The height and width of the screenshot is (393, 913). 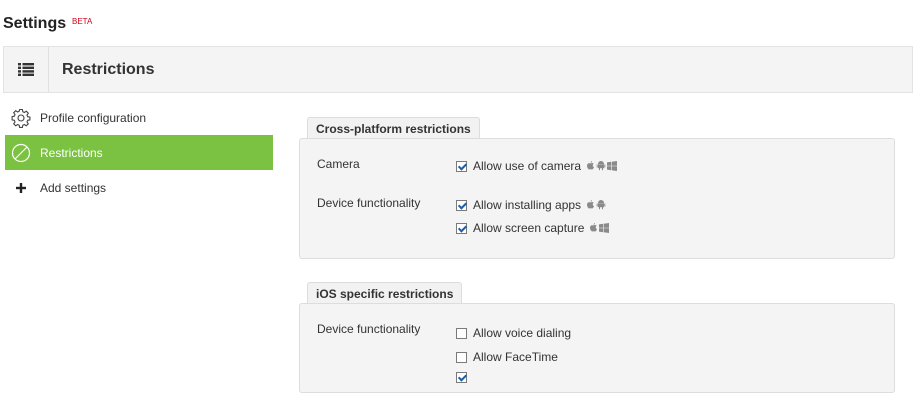 I want to click on sidebar-item-restrictions: Restrictions, so click(x=139, y=152).